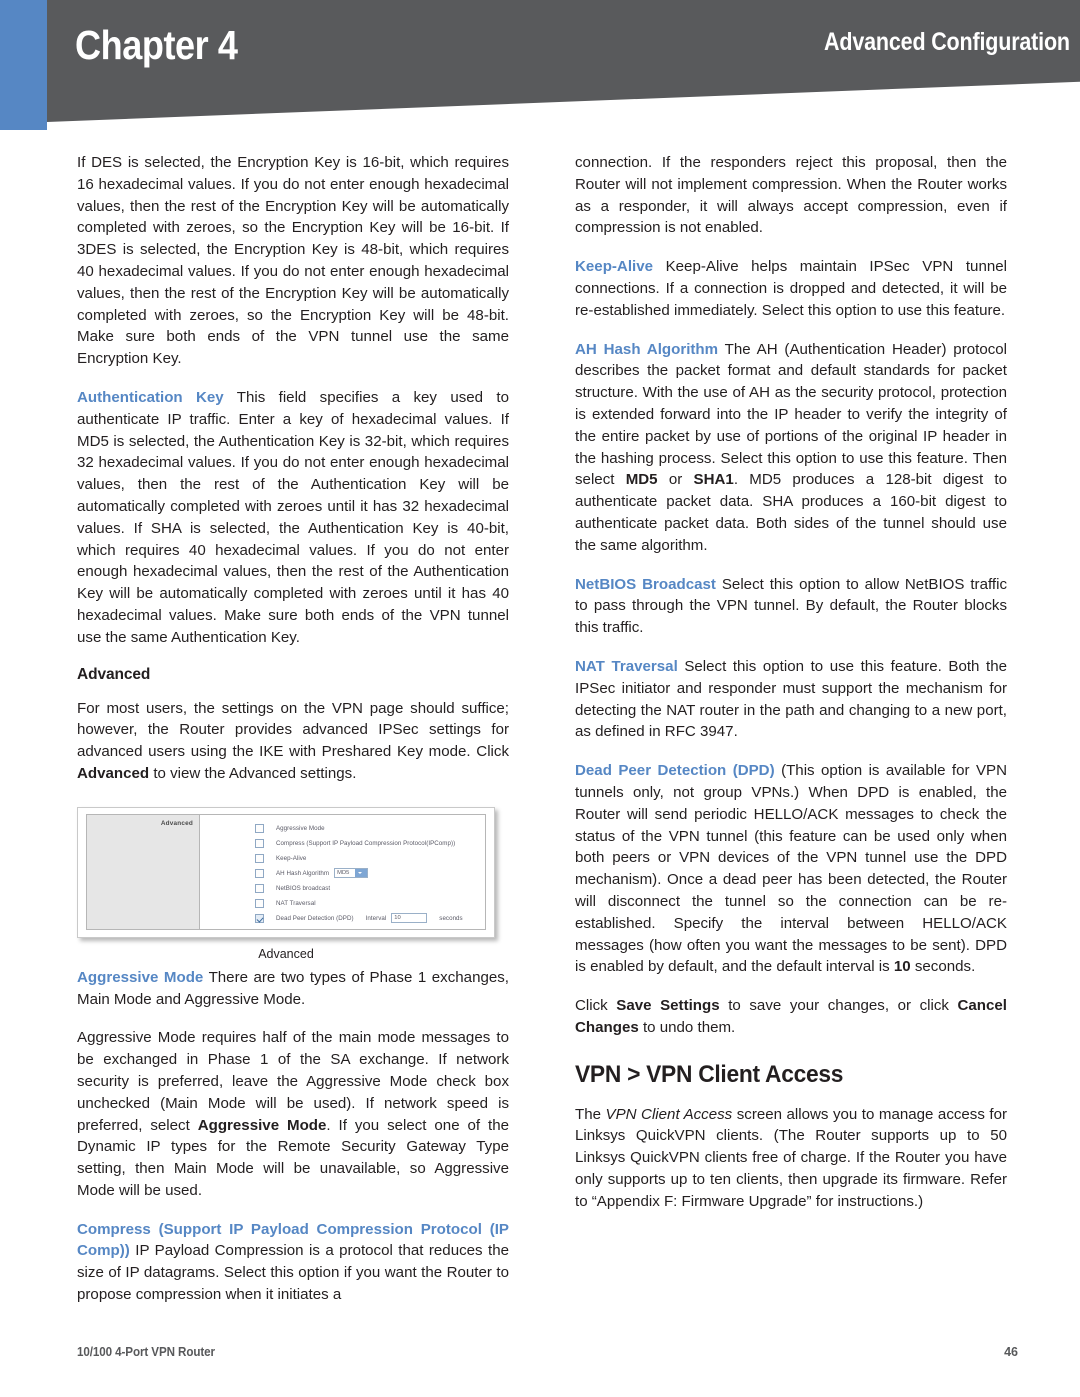 The image size is (1080, 1397). Describe the element at coordinates (259, 918) in the screenshot. I see `checkbox-dead-peer-detection` at that location.